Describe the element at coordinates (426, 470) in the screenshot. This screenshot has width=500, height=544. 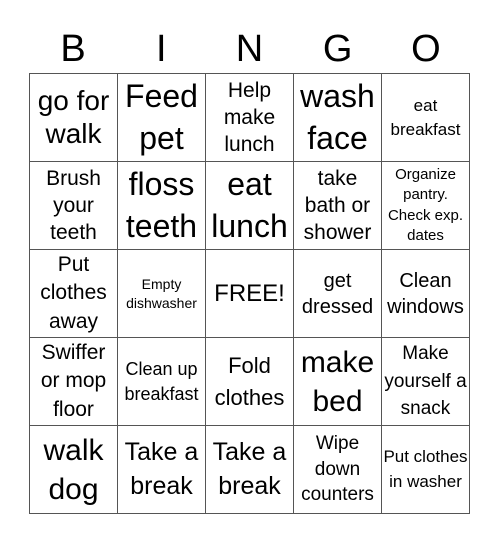
I see `bingo-cell: Put clothes in washer` at that location.